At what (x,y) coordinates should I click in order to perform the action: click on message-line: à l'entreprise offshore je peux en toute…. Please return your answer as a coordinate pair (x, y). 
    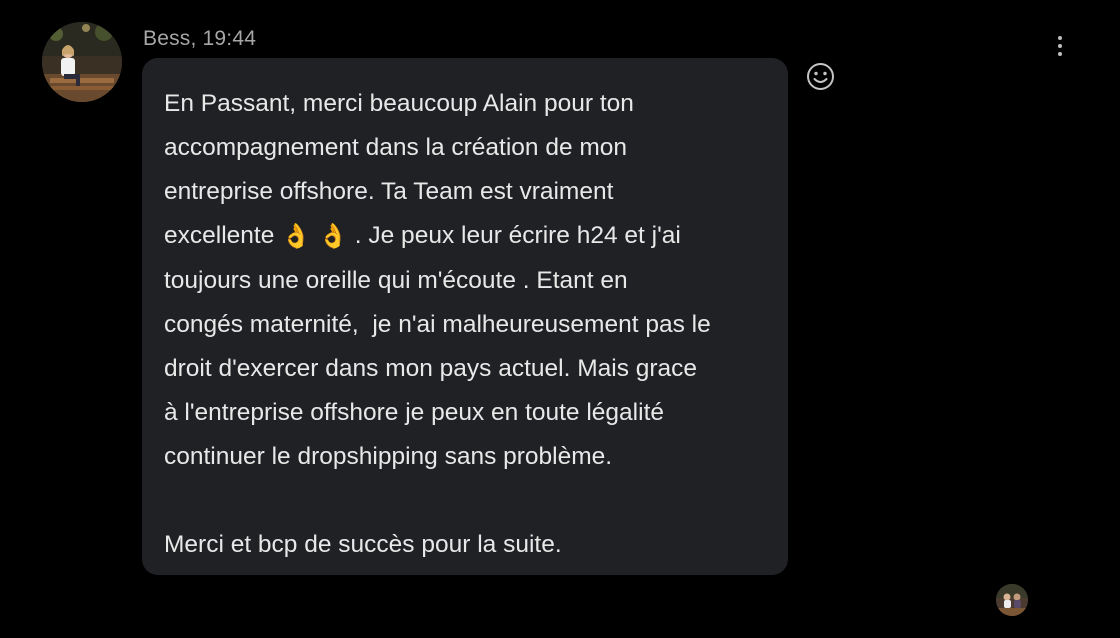
    Looking at the image, I should click on (414, 412).